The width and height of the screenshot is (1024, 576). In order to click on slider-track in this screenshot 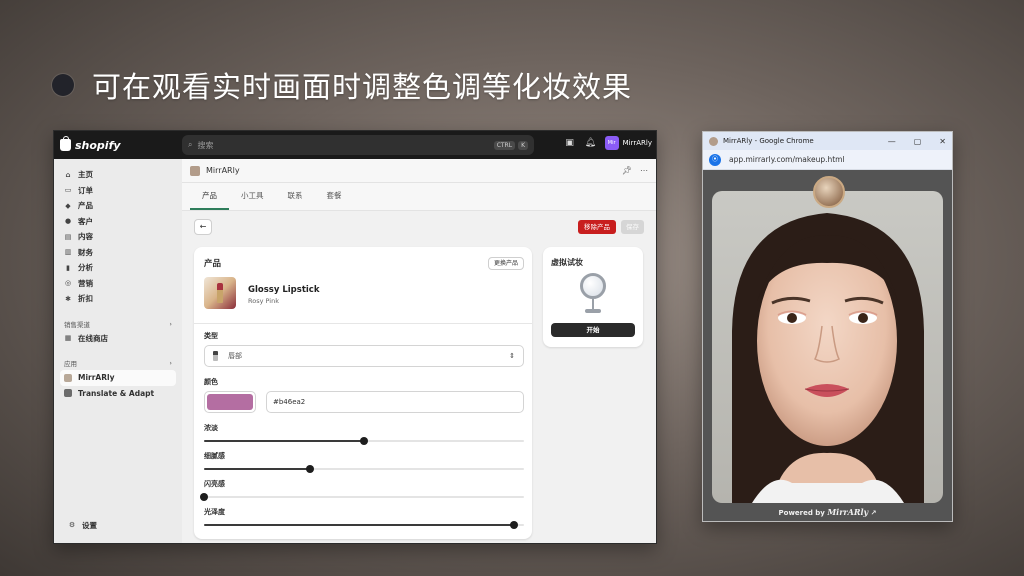, I will do `click(364, 497)`.